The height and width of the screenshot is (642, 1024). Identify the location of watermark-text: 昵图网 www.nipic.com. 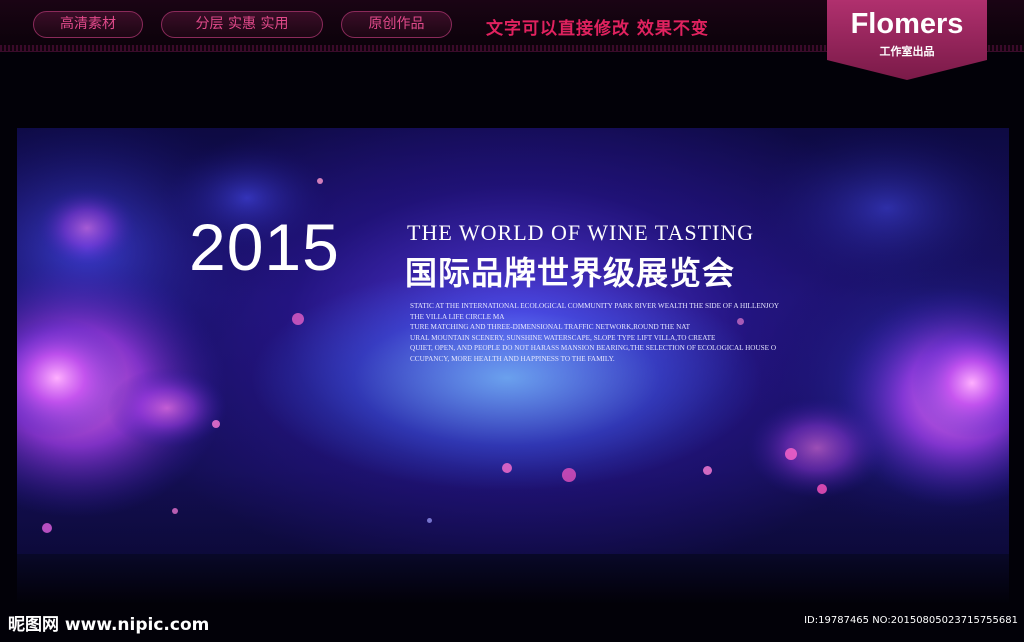
(109, 625).